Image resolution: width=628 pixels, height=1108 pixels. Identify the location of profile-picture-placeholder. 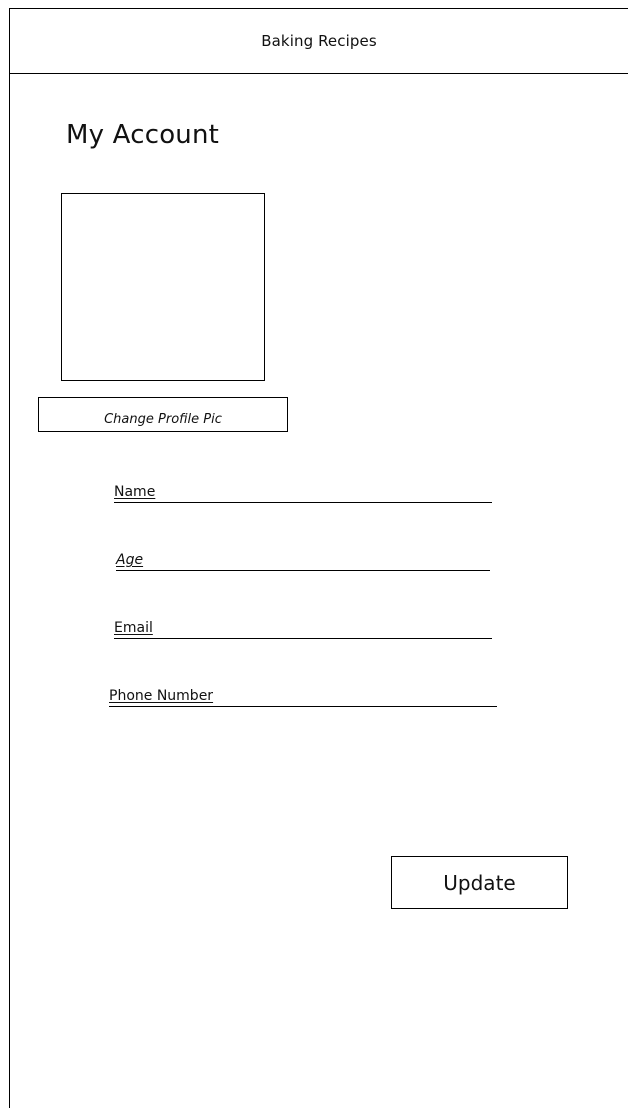
(163, 287).